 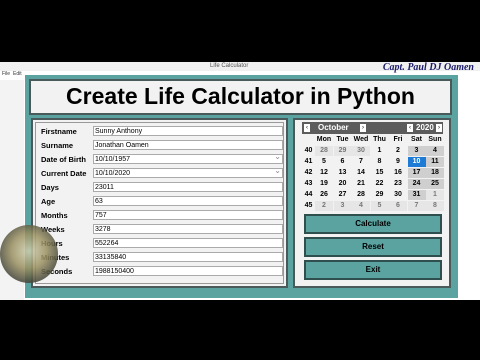 I want to click on weekday-header: Mon, so click(x=324, y=139).